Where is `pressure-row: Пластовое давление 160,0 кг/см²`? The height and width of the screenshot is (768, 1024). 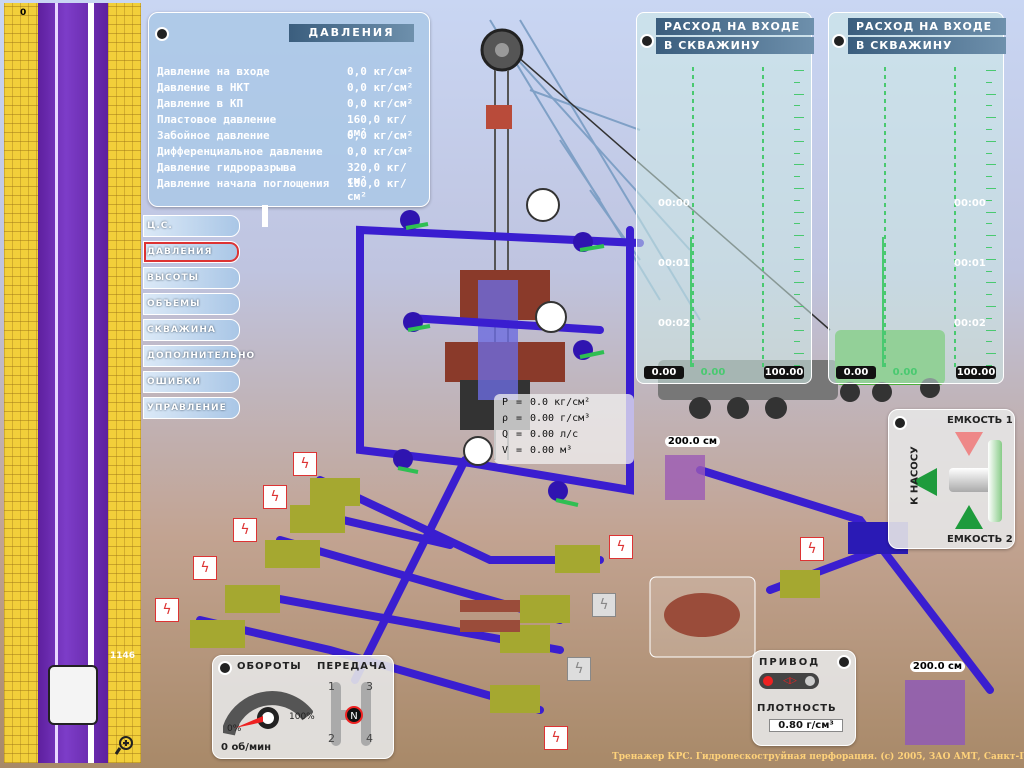 pressure-row: Пластовое давление 160,0 кг/см² is located at coordinates (291, 126).